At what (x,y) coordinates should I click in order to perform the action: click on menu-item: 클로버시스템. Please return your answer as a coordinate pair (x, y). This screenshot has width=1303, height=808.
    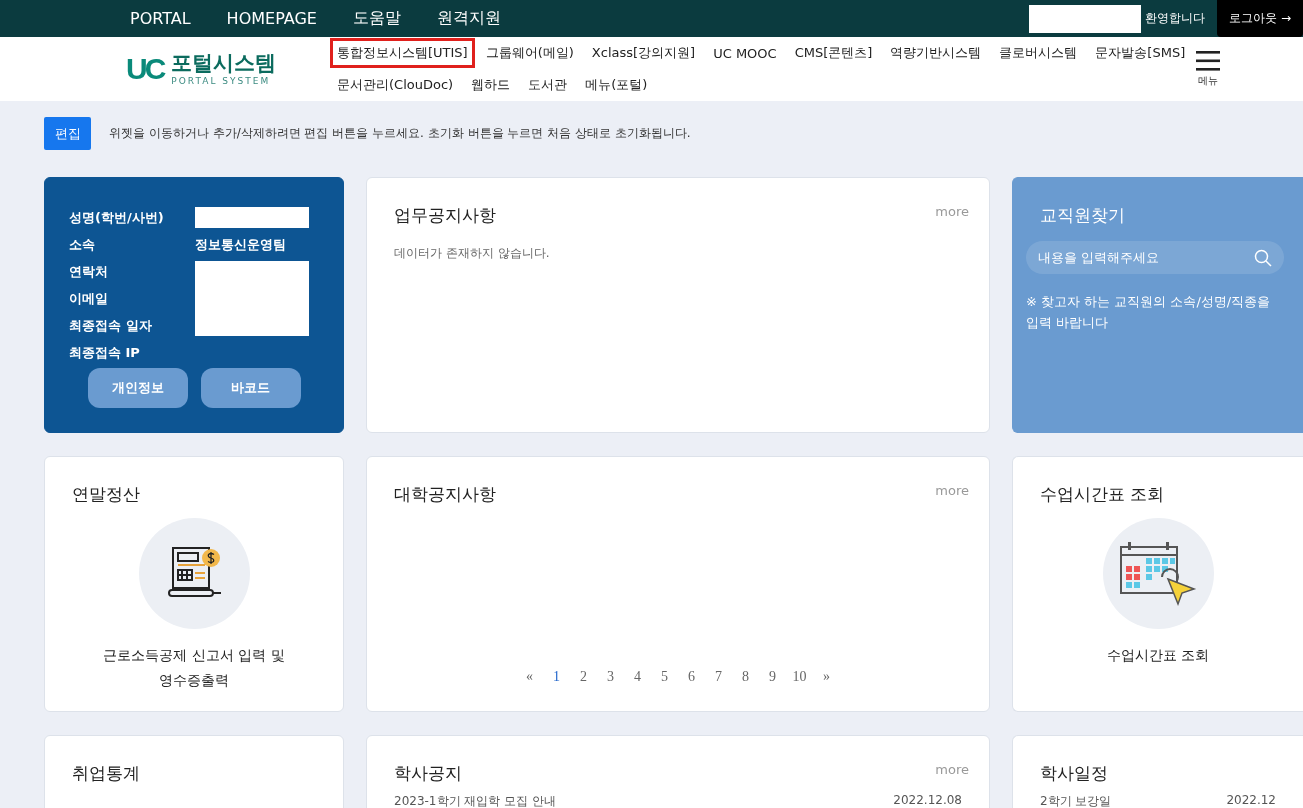
    Looking at the image, I should click on (1038, 53).